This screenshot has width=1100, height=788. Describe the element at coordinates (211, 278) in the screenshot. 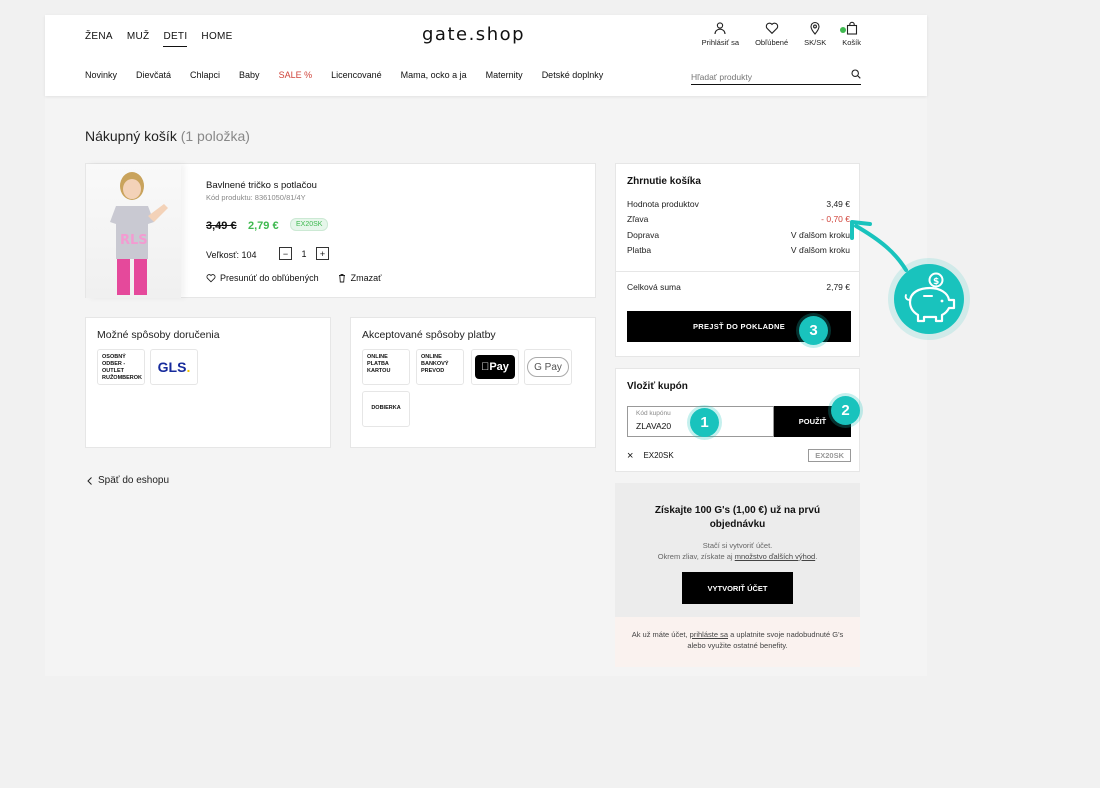

I see `heart-icon` at that location.